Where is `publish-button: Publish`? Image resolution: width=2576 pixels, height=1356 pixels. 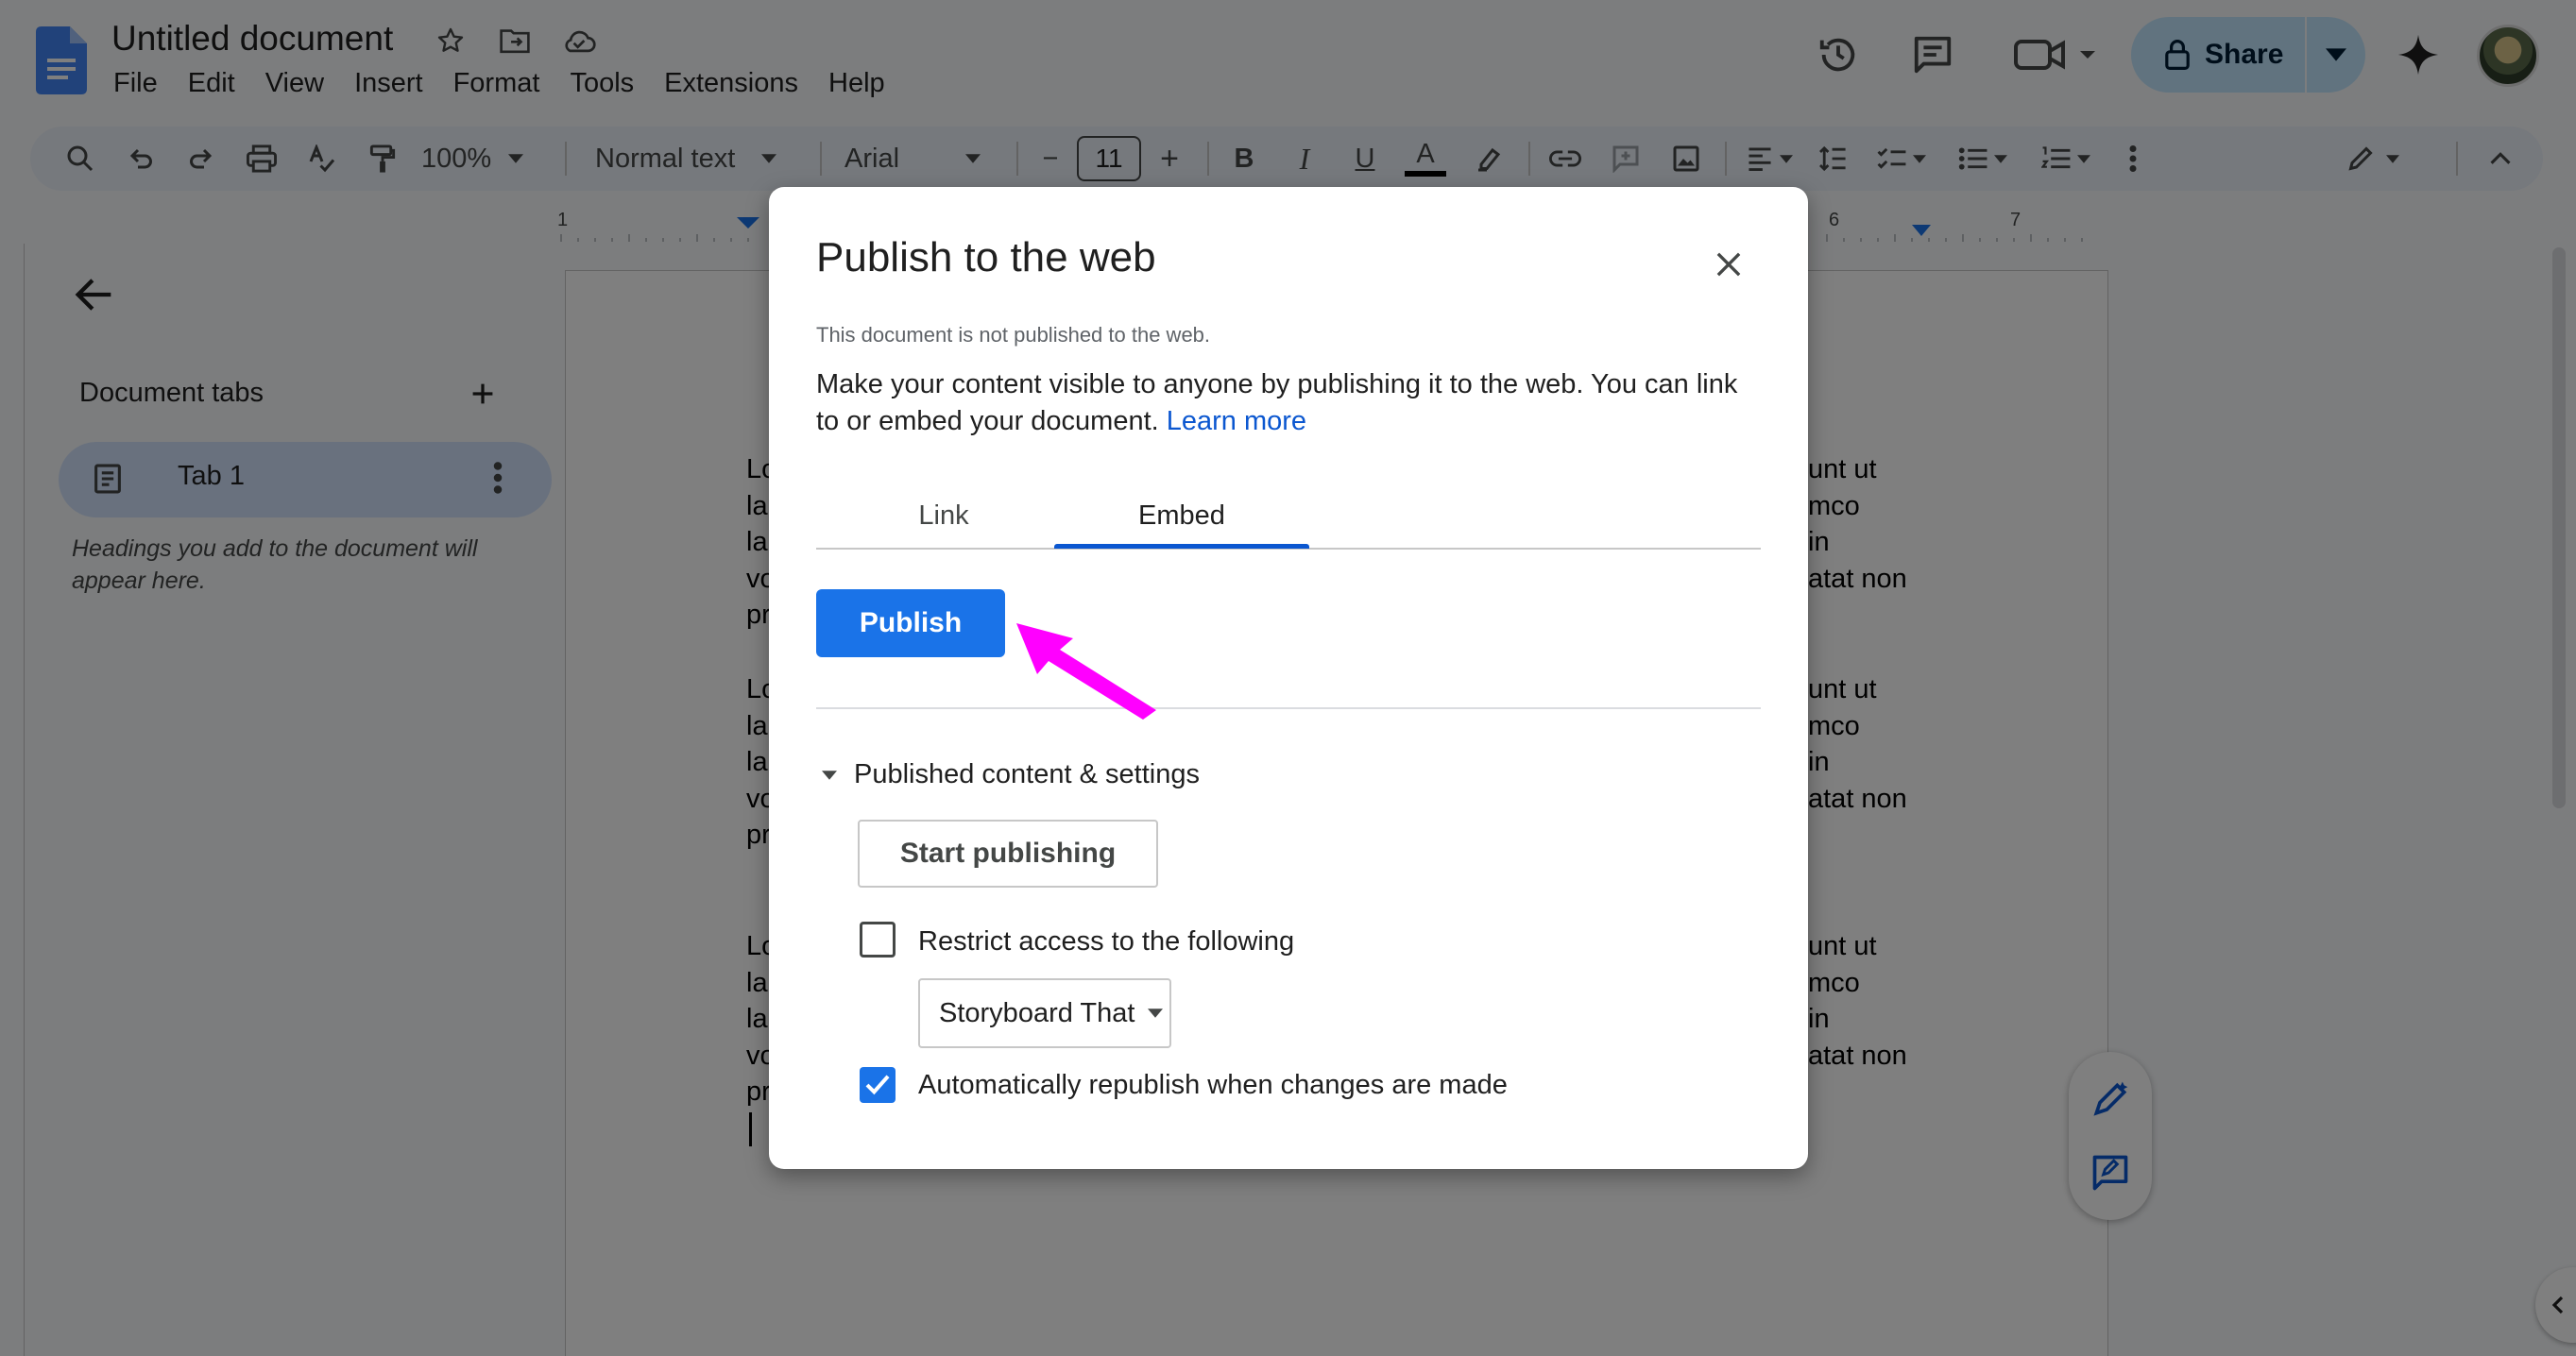
publish-button: Publish is located at coordinates (911, 623).